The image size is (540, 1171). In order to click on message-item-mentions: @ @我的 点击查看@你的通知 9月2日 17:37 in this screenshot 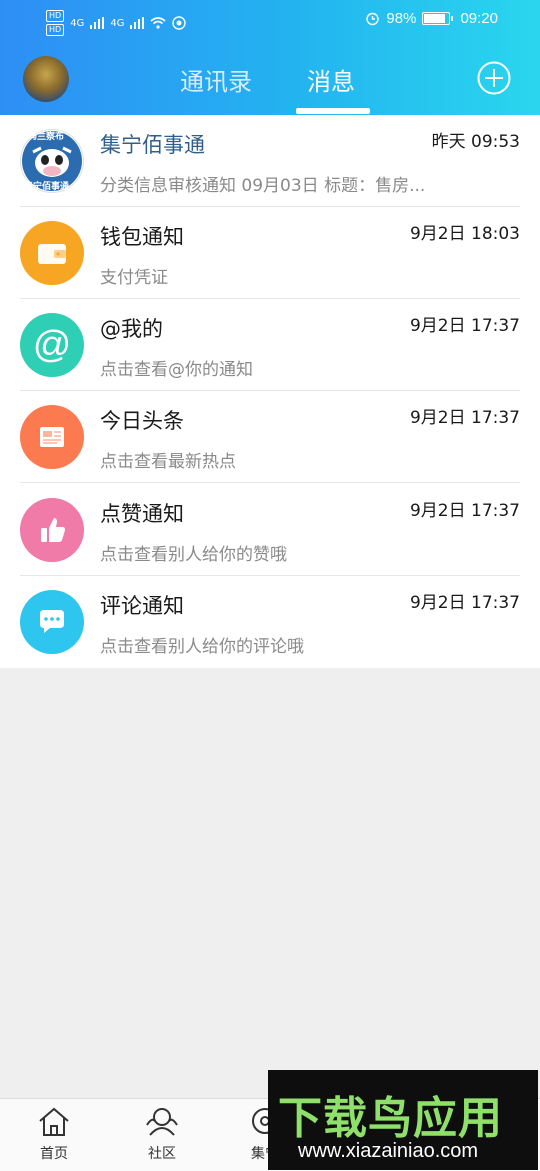, I will do `click(270, 345)`.